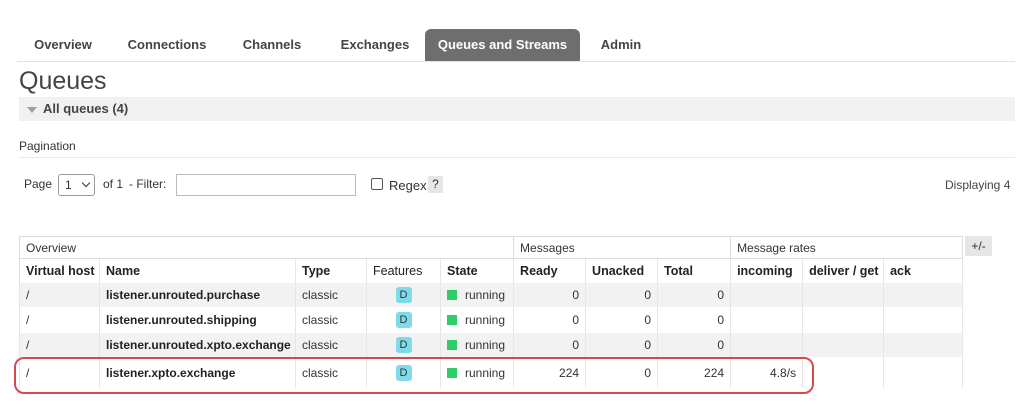 The height and width of the screenshot is (408, 1025). Describe the element at coordinates (377, 184) in the screenshot. I see `regex-checkbox` at that location.